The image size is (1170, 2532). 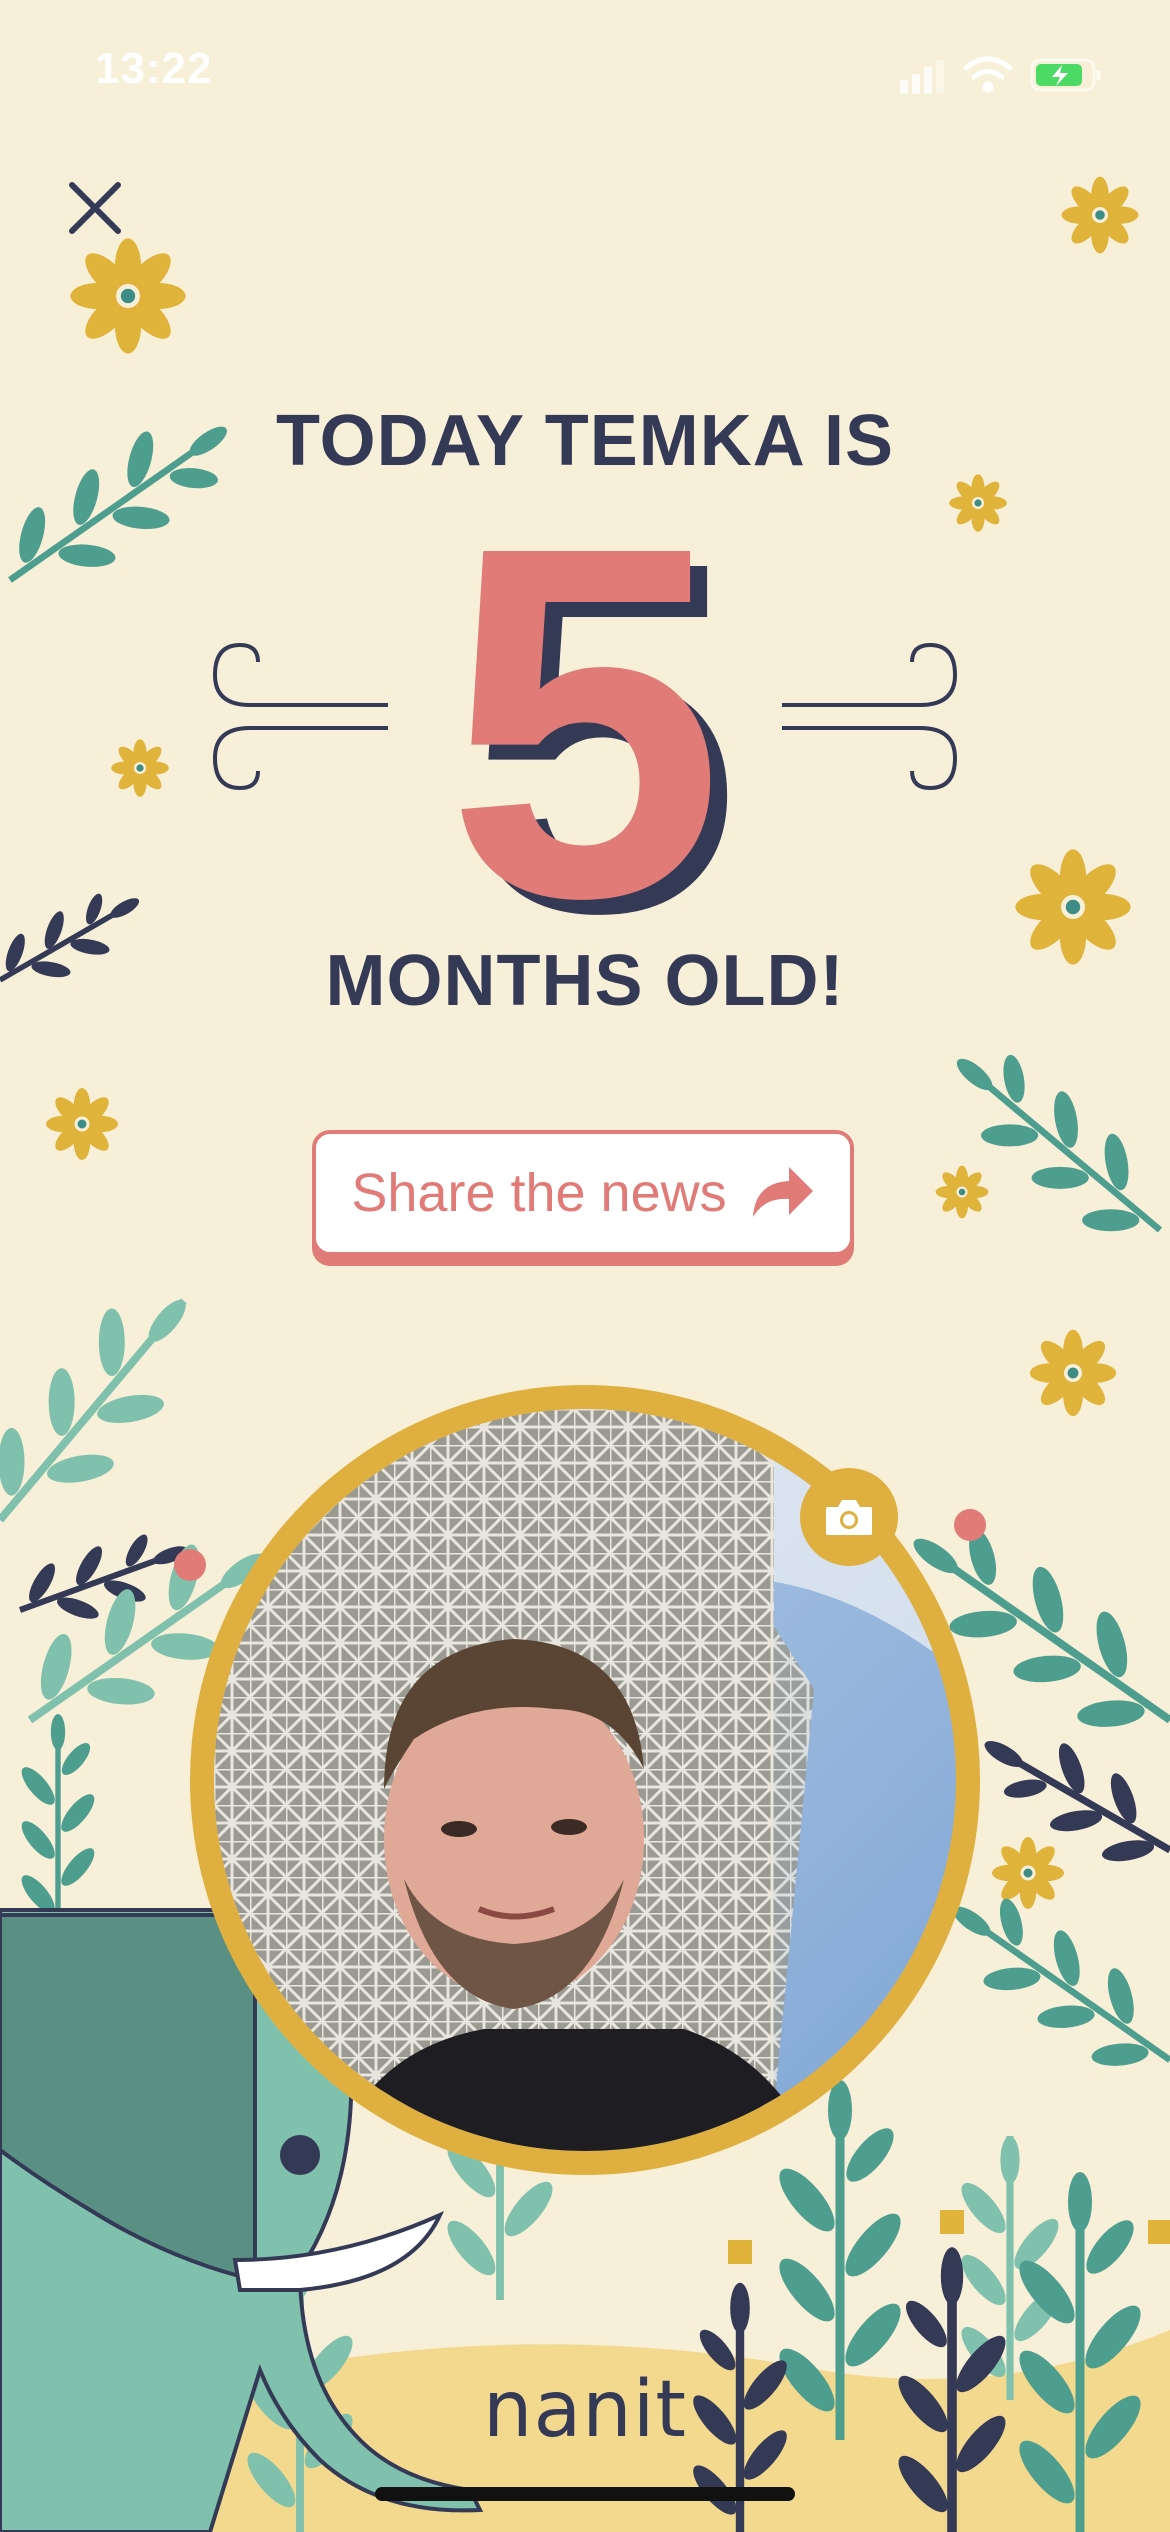 I want to click on share-arrow-icon, so click(x=782, y=1192).